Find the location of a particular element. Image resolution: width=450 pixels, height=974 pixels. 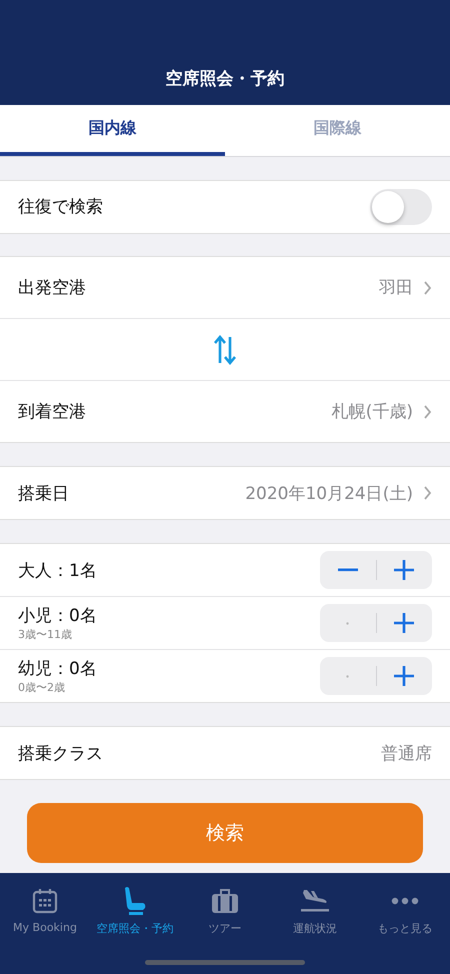

list-row: 出発空港 羽田 is located at coordinates (225, 287).